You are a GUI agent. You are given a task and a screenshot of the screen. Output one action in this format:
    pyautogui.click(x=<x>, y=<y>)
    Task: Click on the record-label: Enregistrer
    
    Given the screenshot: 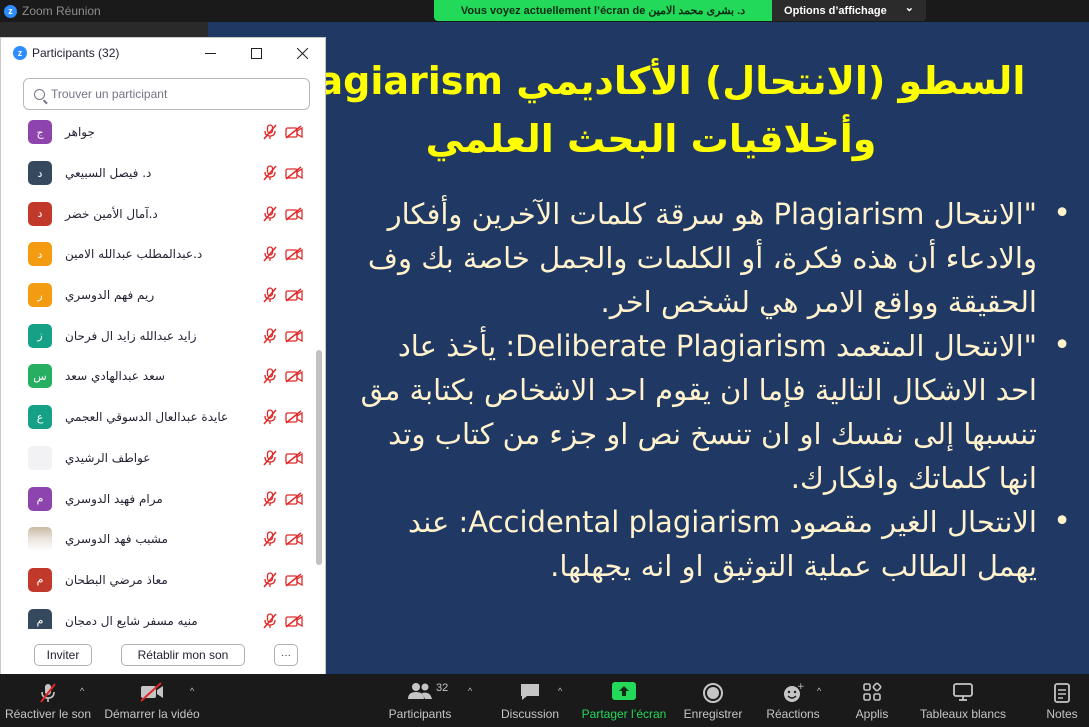 What is the action you would take?
    pyautogui.click(x=713, y=714)
    